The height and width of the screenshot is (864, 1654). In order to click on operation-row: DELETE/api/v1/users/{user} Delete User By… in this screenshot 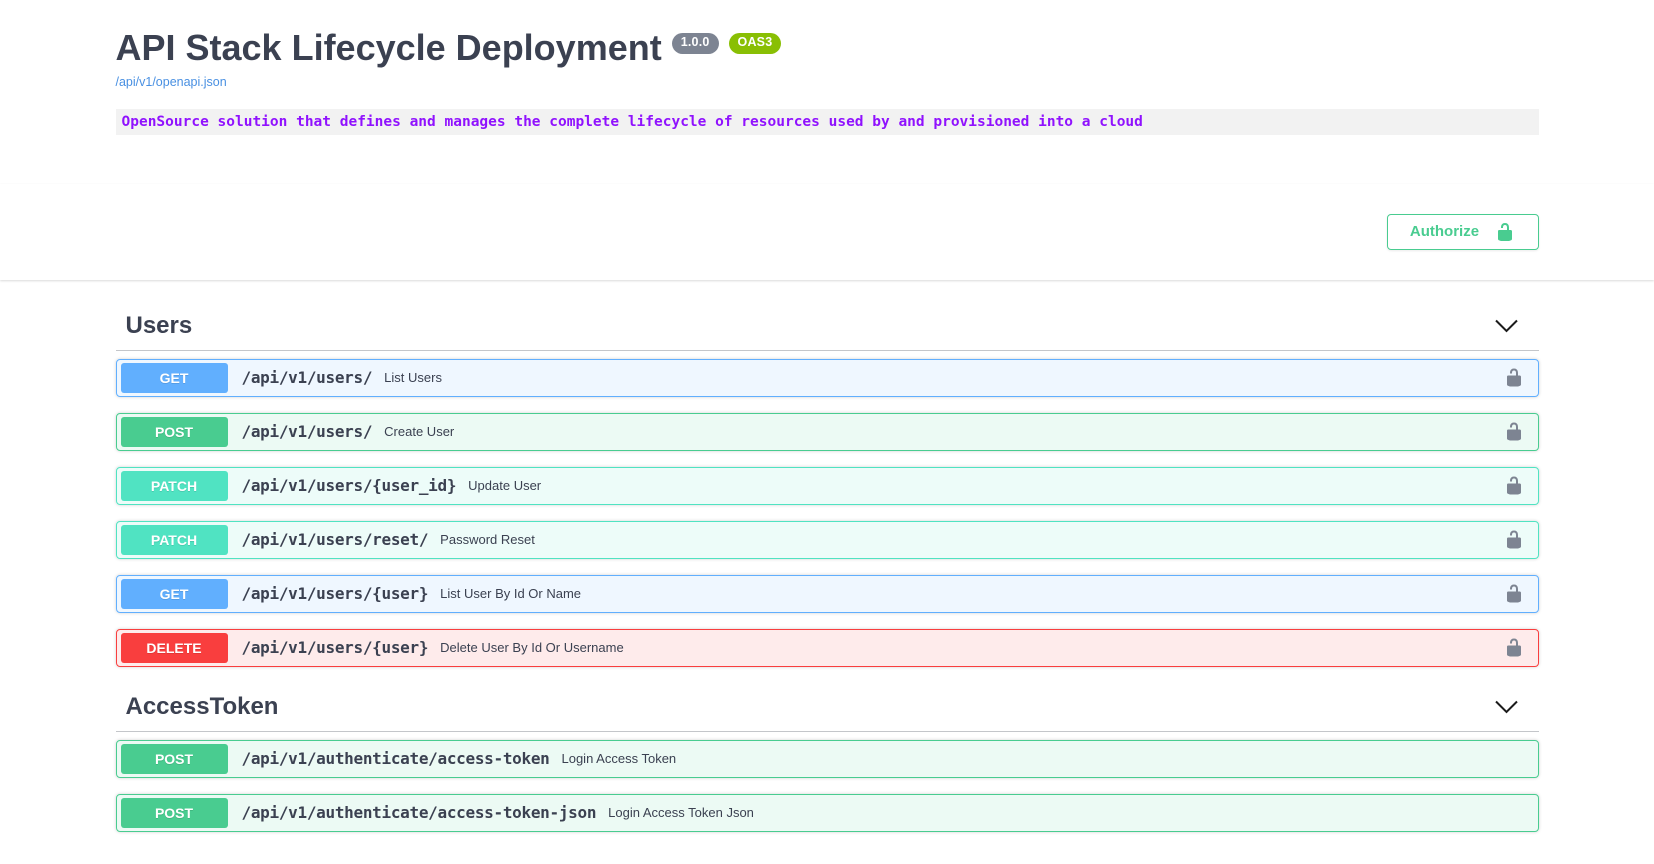, I will do `click(827, 647)`.